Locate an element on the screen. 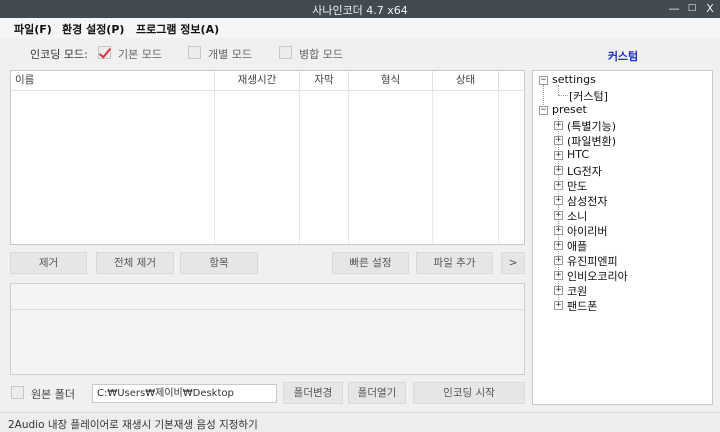  menu-bar: 파일(F) 환경 설정(P) 프로그램 정보(A) is located at coordinates (360, 28).